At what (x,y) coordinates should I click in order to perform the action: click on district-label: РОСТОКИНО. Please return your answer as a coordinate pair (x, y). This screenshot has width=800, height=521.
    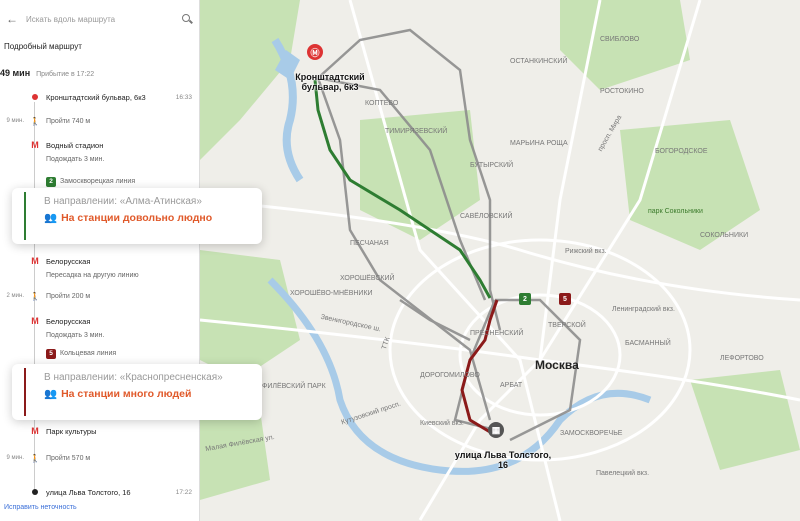
    Looking at the image, I should click on (622, 91).